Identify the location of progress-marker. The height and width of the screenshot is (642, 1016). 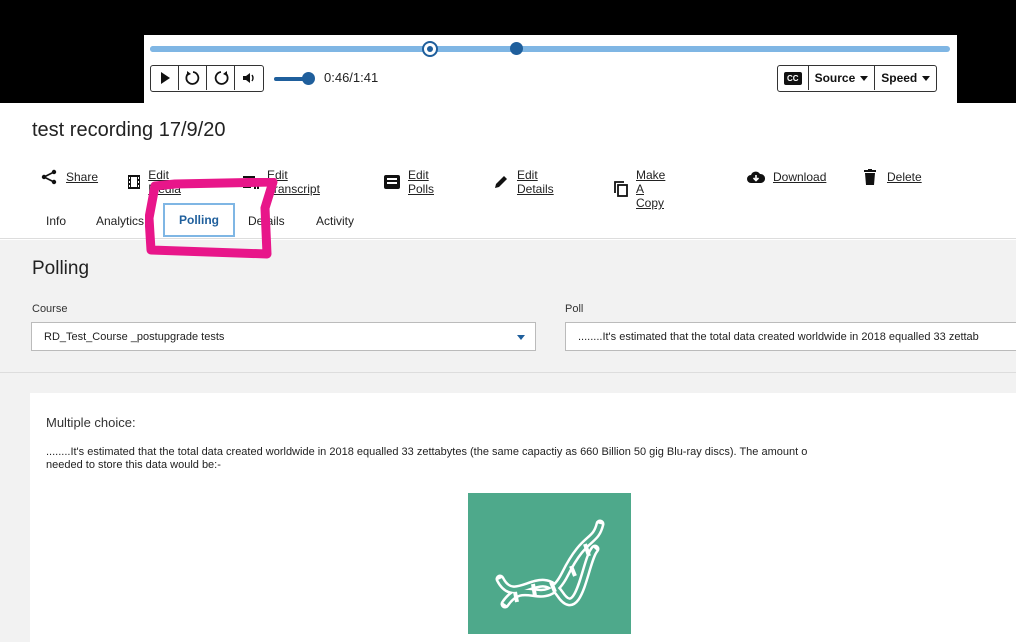
(516, 48).